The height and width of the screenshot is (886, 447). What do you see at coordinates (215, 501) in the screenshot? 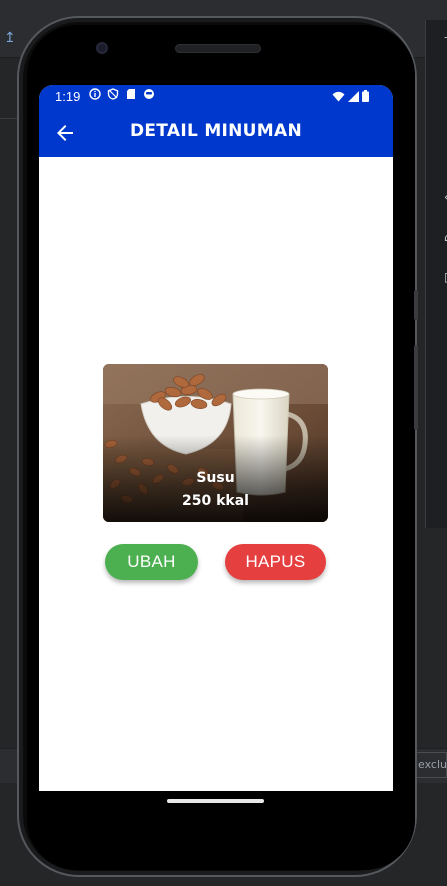
I see `drink-calories: 250 kkal` at bounding box center [215, 501].